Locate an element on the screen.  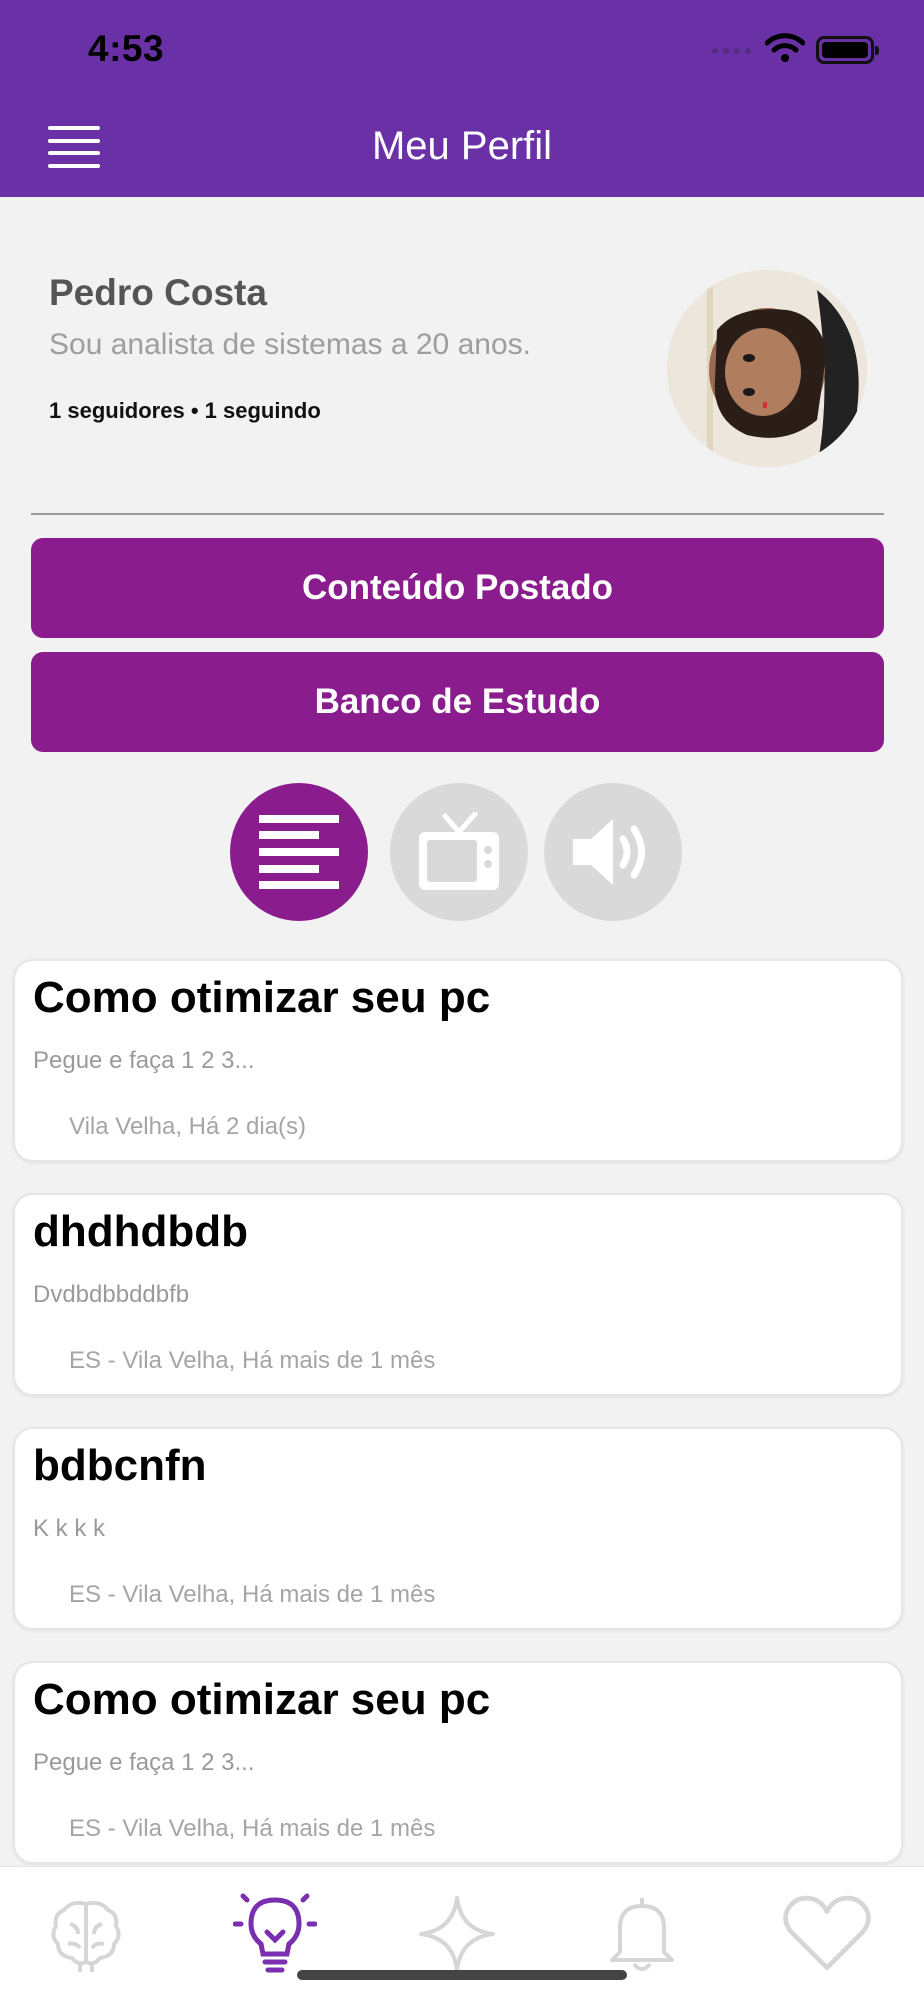
post-description: Dvdbdbbddbfb is located at coordinates (111, 1294).